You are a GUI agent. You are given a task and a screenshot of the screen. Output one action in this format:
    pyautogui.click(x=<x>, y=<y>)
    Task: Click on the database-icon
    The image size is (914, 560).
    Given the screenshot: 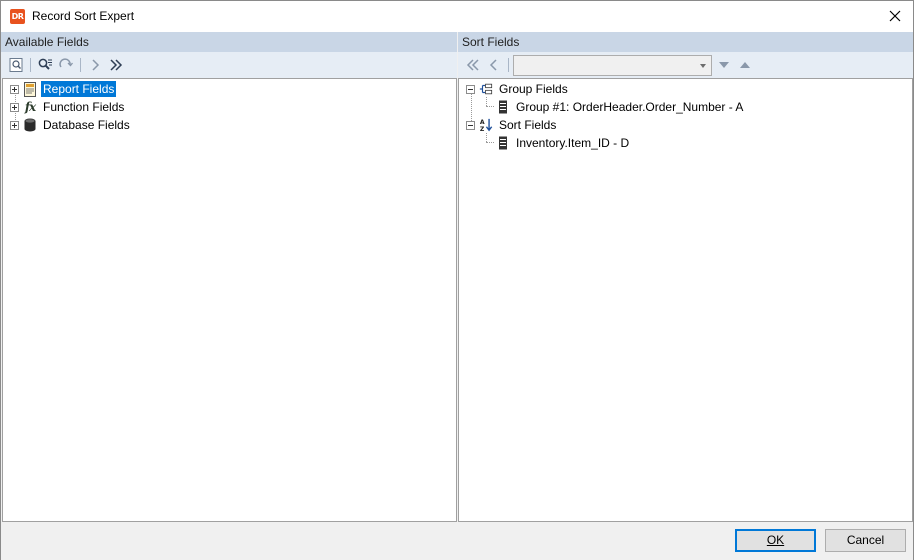 What is the action you would take?
    pyautogui.click(x=30, y=125)
    